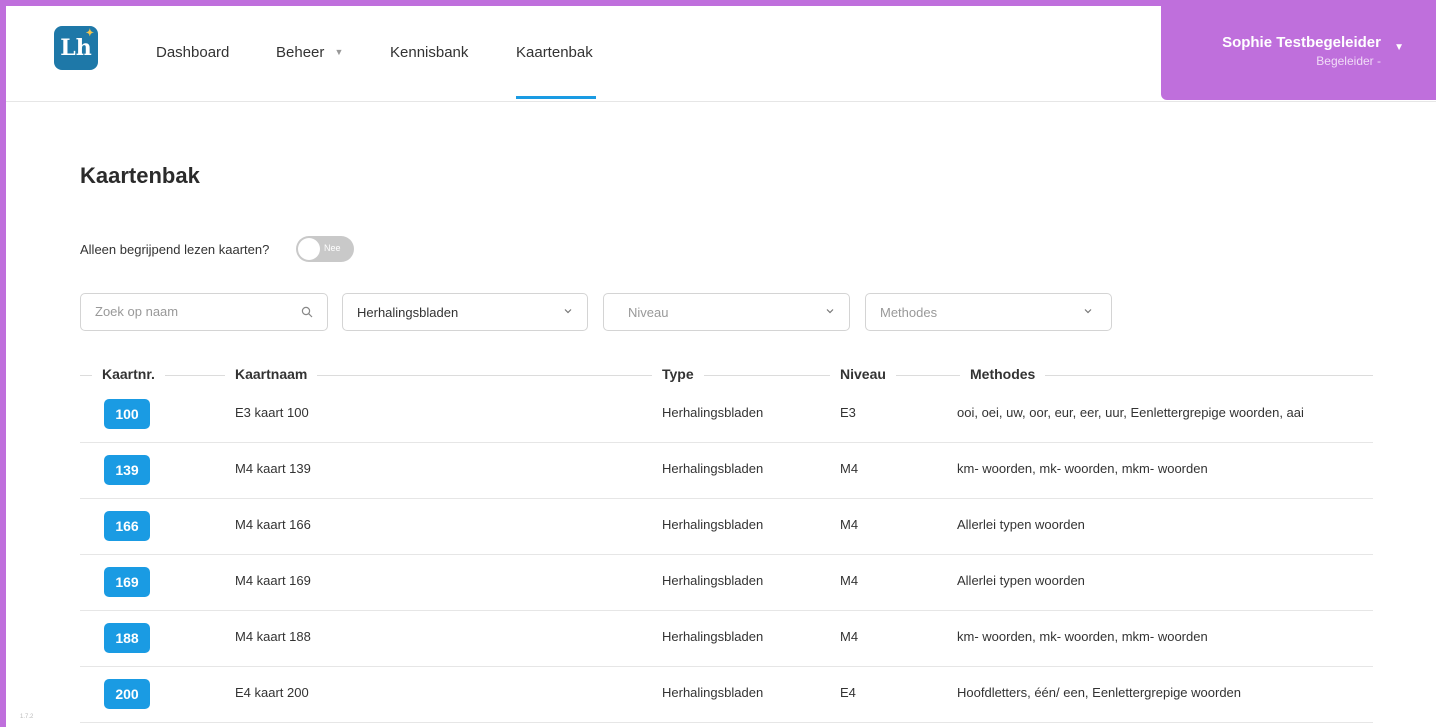 The width and height of the screenshot is (1436, 727). What do you see at coordinates (140, 175) in the screenshot?
I see `page-title: Kaartenbak` at bounding box center [140, 175].